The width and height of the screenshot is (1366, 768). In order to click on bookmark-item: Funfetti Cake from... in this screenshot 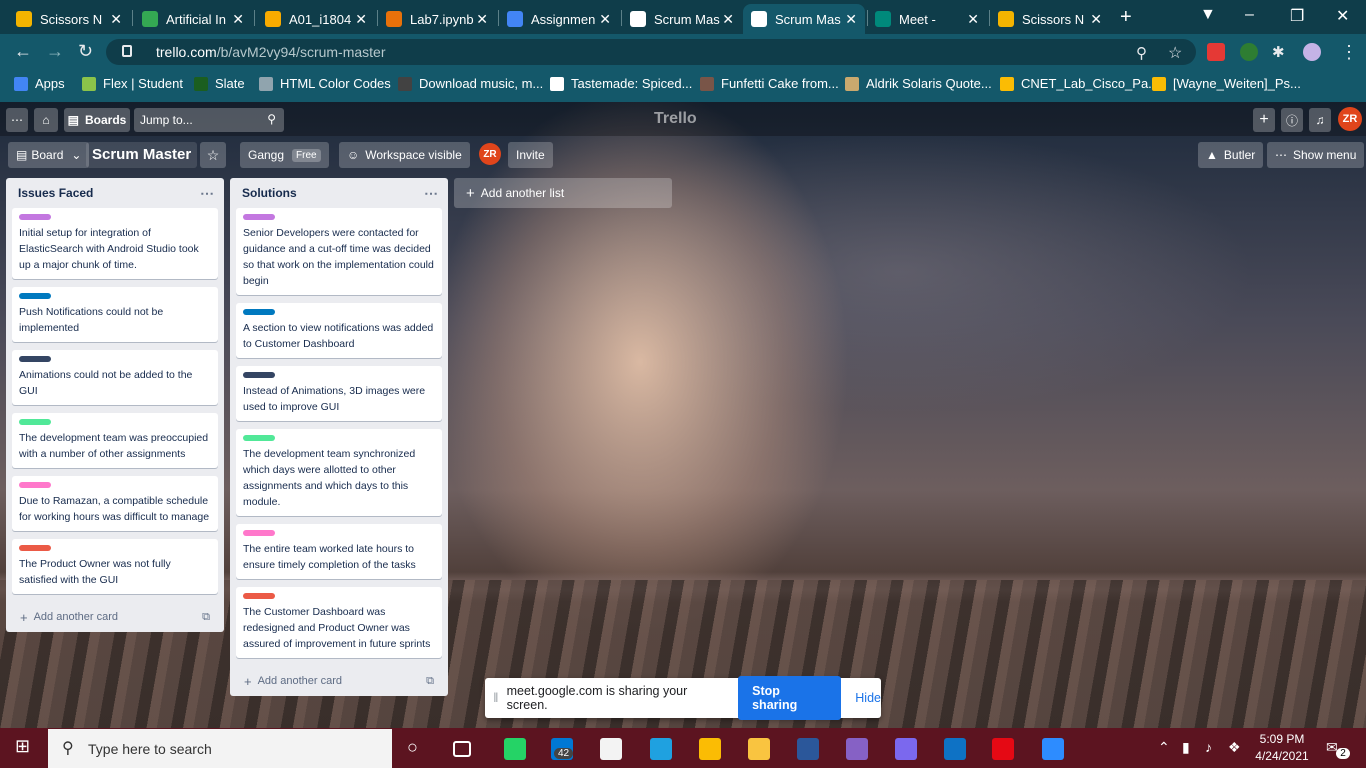, I will do `click(769, 83)`.